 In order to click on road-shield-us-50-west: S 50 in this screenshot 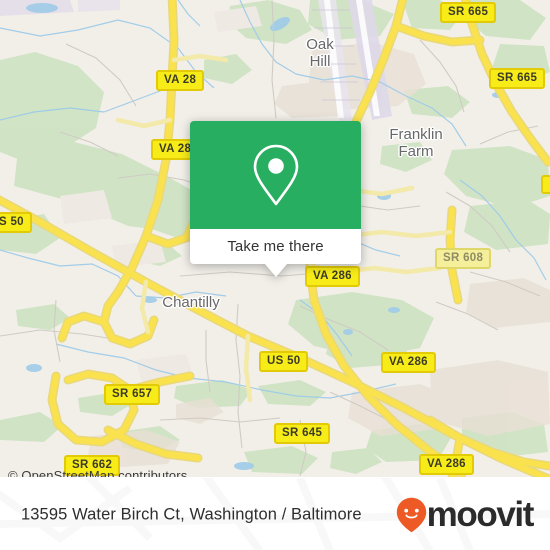, I will do `click(16, 222)`.